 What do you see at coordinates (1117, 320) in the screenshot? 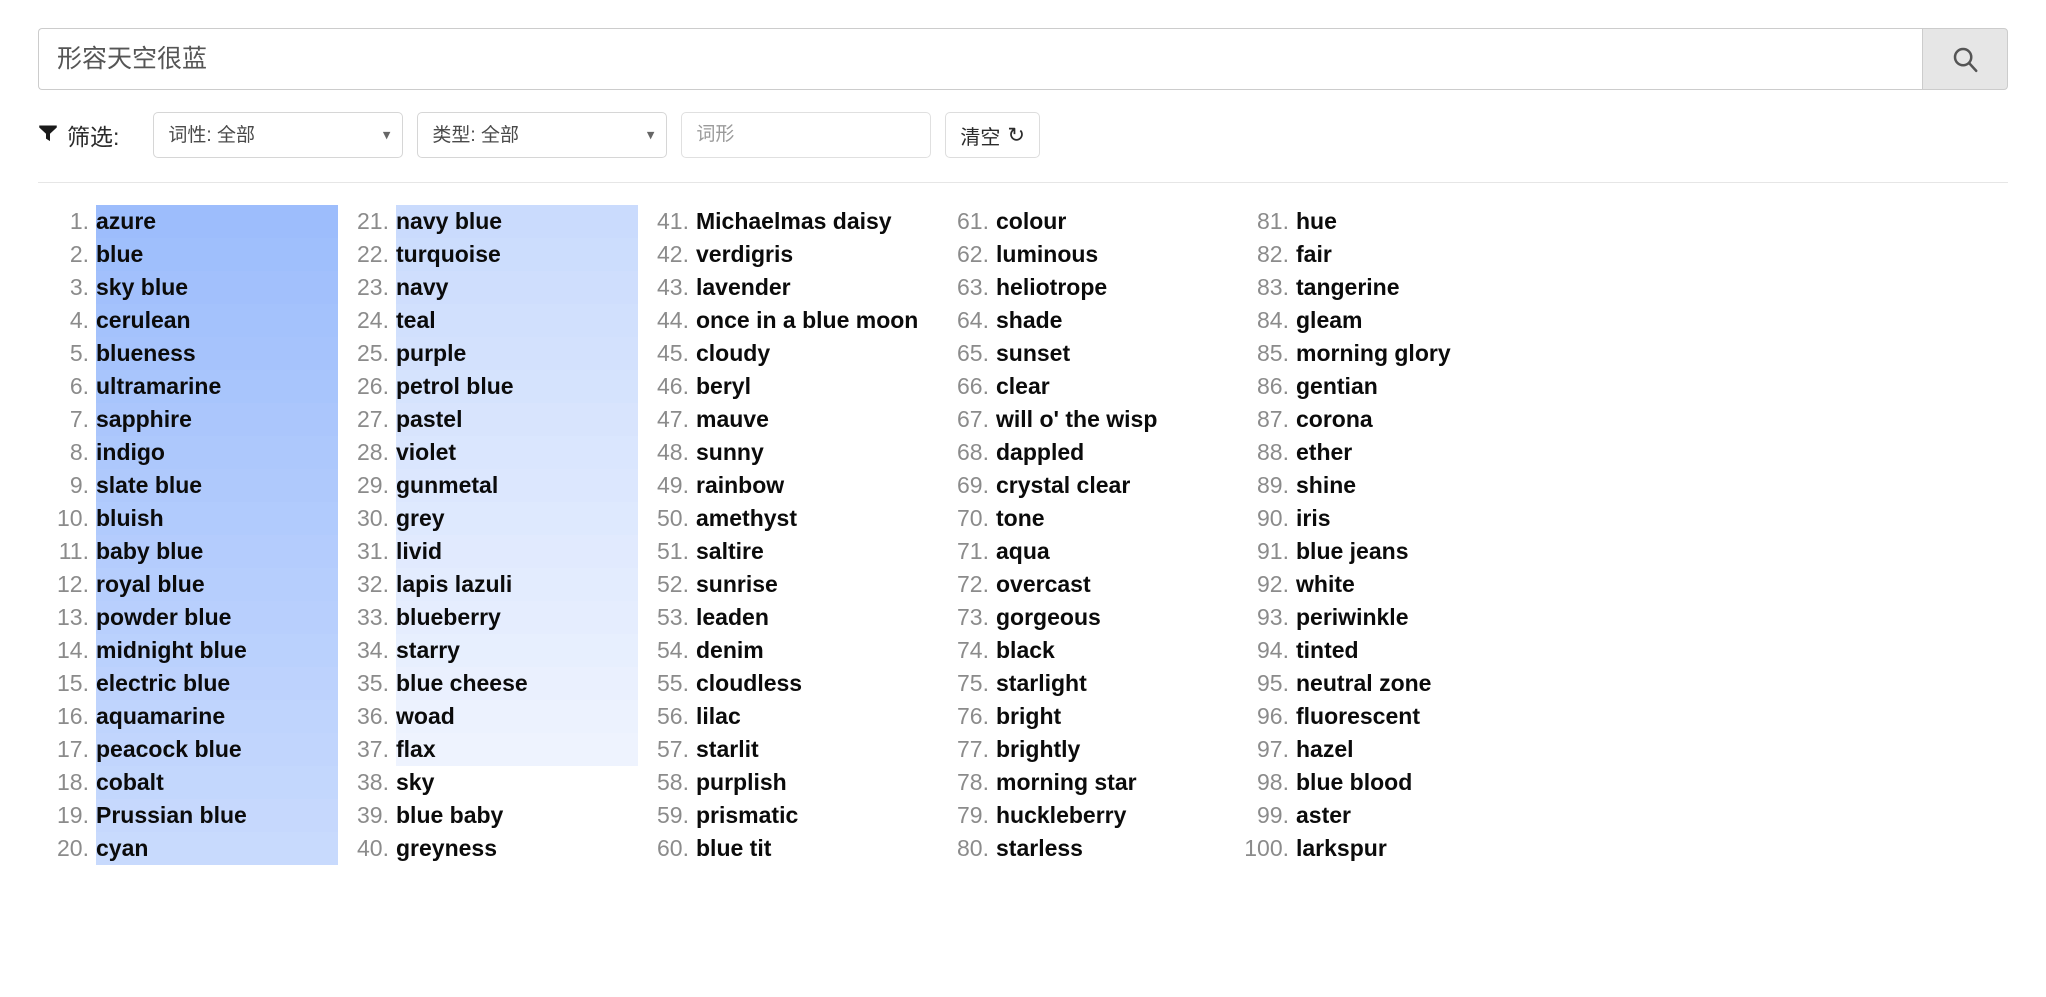
I see `result-item-word: shade` at bounding box center [1117, 320].